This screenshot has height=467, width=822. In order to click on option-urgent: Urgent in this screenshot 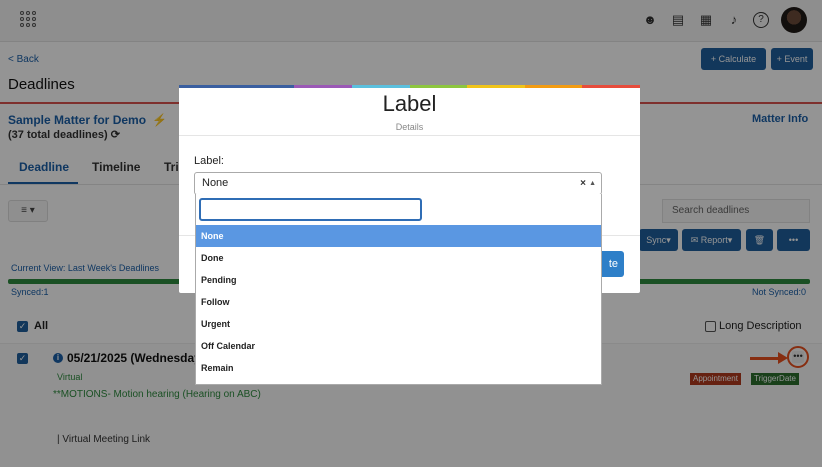, I will do `click(398, 324)`.